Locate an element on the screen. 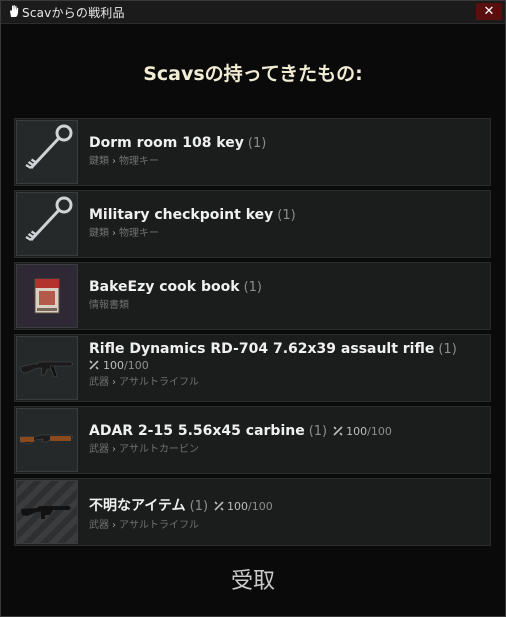  close-button: ✕ is located at coordinates (489, 11).